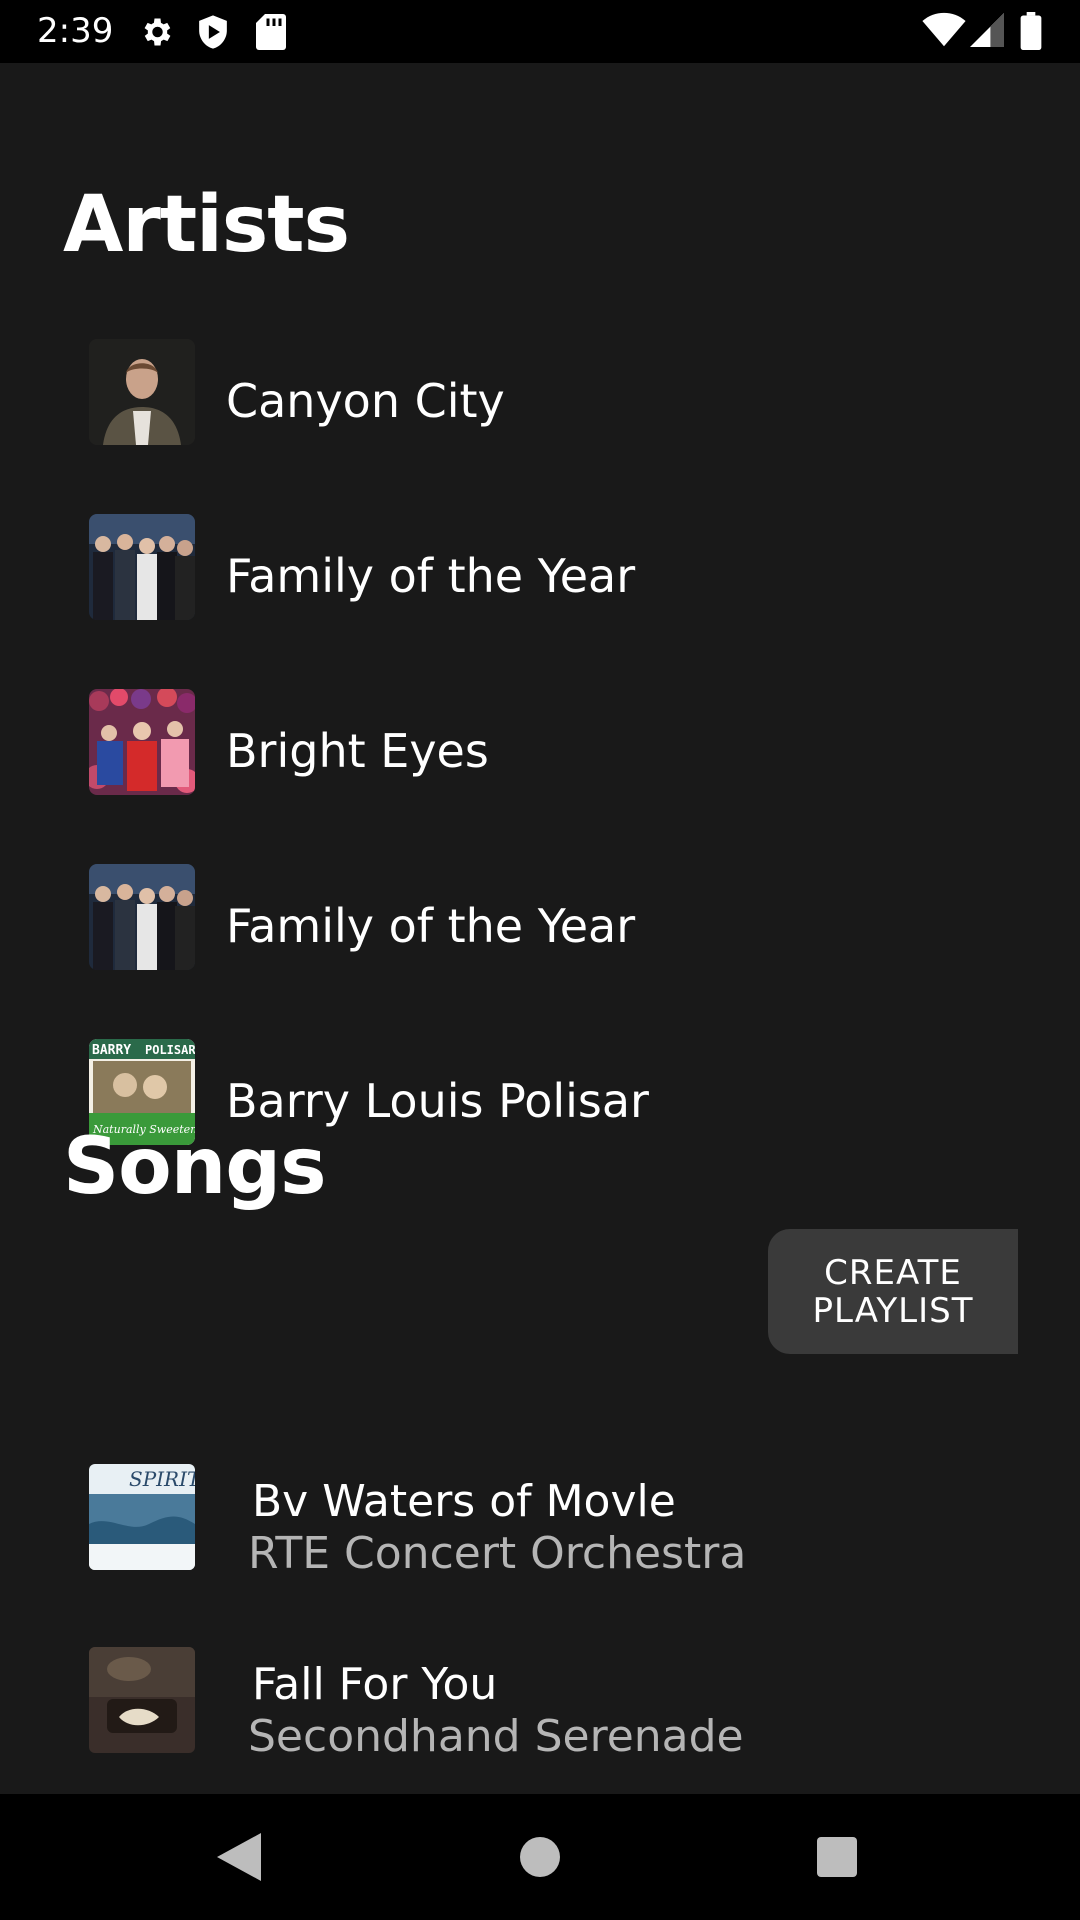 The height and width of the screenshot is (1920, 1080). What do you see at coordinates (75, 31) in the screenshot?
I see `status-time: 2:39` at bounding box center [75, 31].